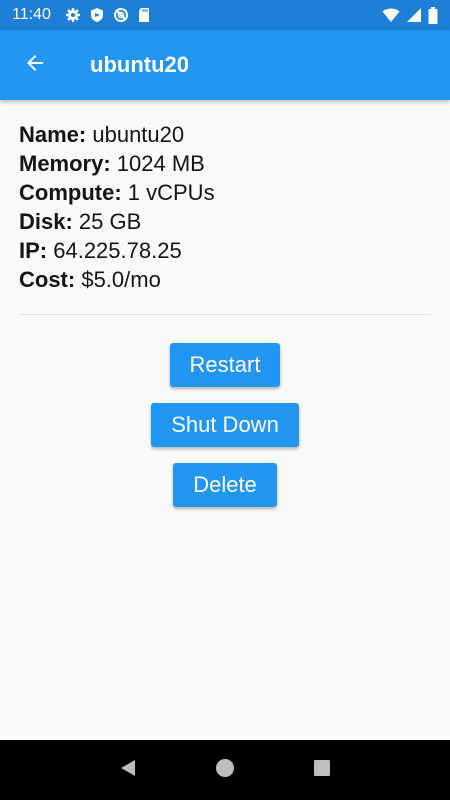 This screenshot has width=450, height=800. I want to click on back-button, so click(35, 65).